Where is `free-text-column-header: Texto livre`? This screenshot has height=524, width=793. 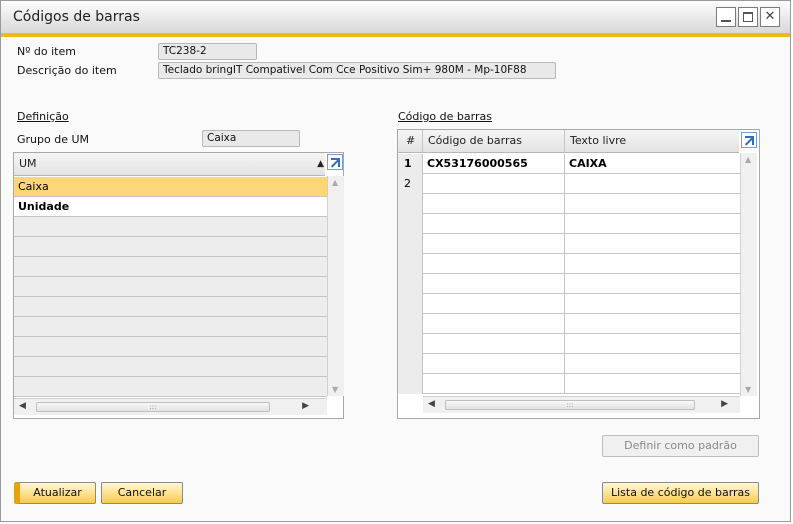
free-text-column-header: Texto livre is located at coordinates (653, 141).